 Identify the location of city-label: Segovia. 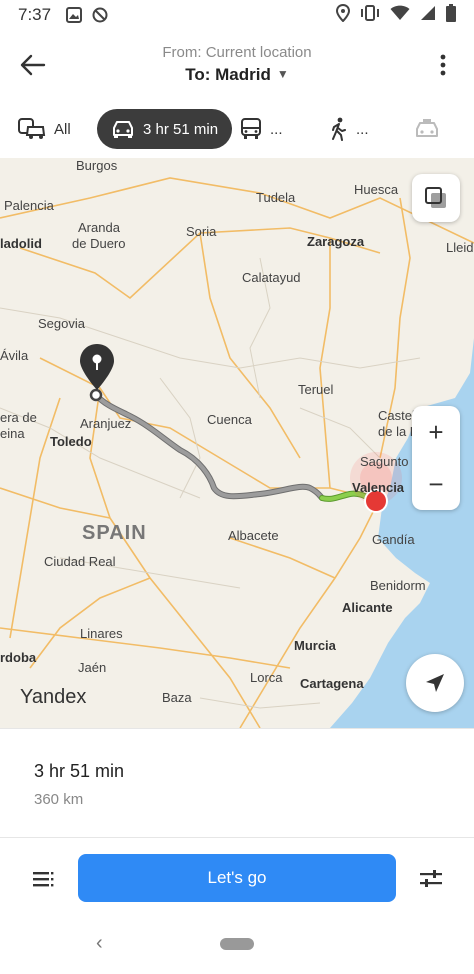
(61, 323).